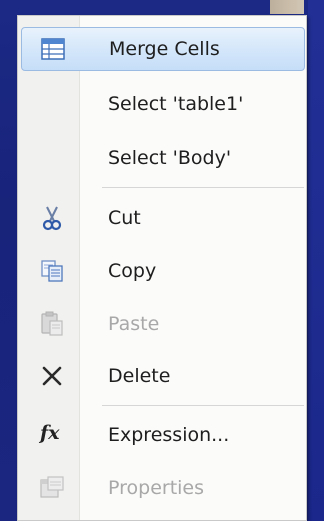  What do you see at coordinates (52, 488) in the screenshot?
I see `properties-icon` at bounding box center [52, 488].